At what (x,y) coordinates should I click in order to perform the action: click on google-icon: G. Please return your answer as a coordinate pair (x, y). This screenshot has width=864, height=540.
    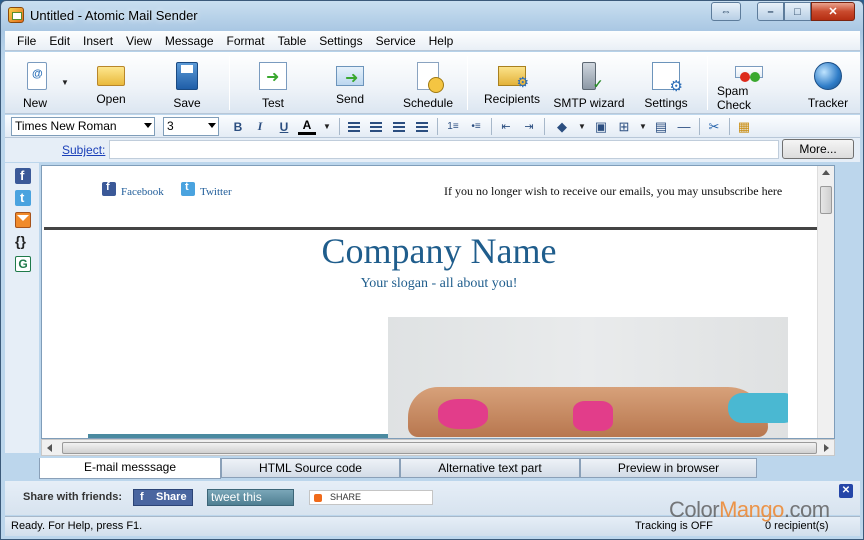
    Looking at the image, I should click on (23, 264).